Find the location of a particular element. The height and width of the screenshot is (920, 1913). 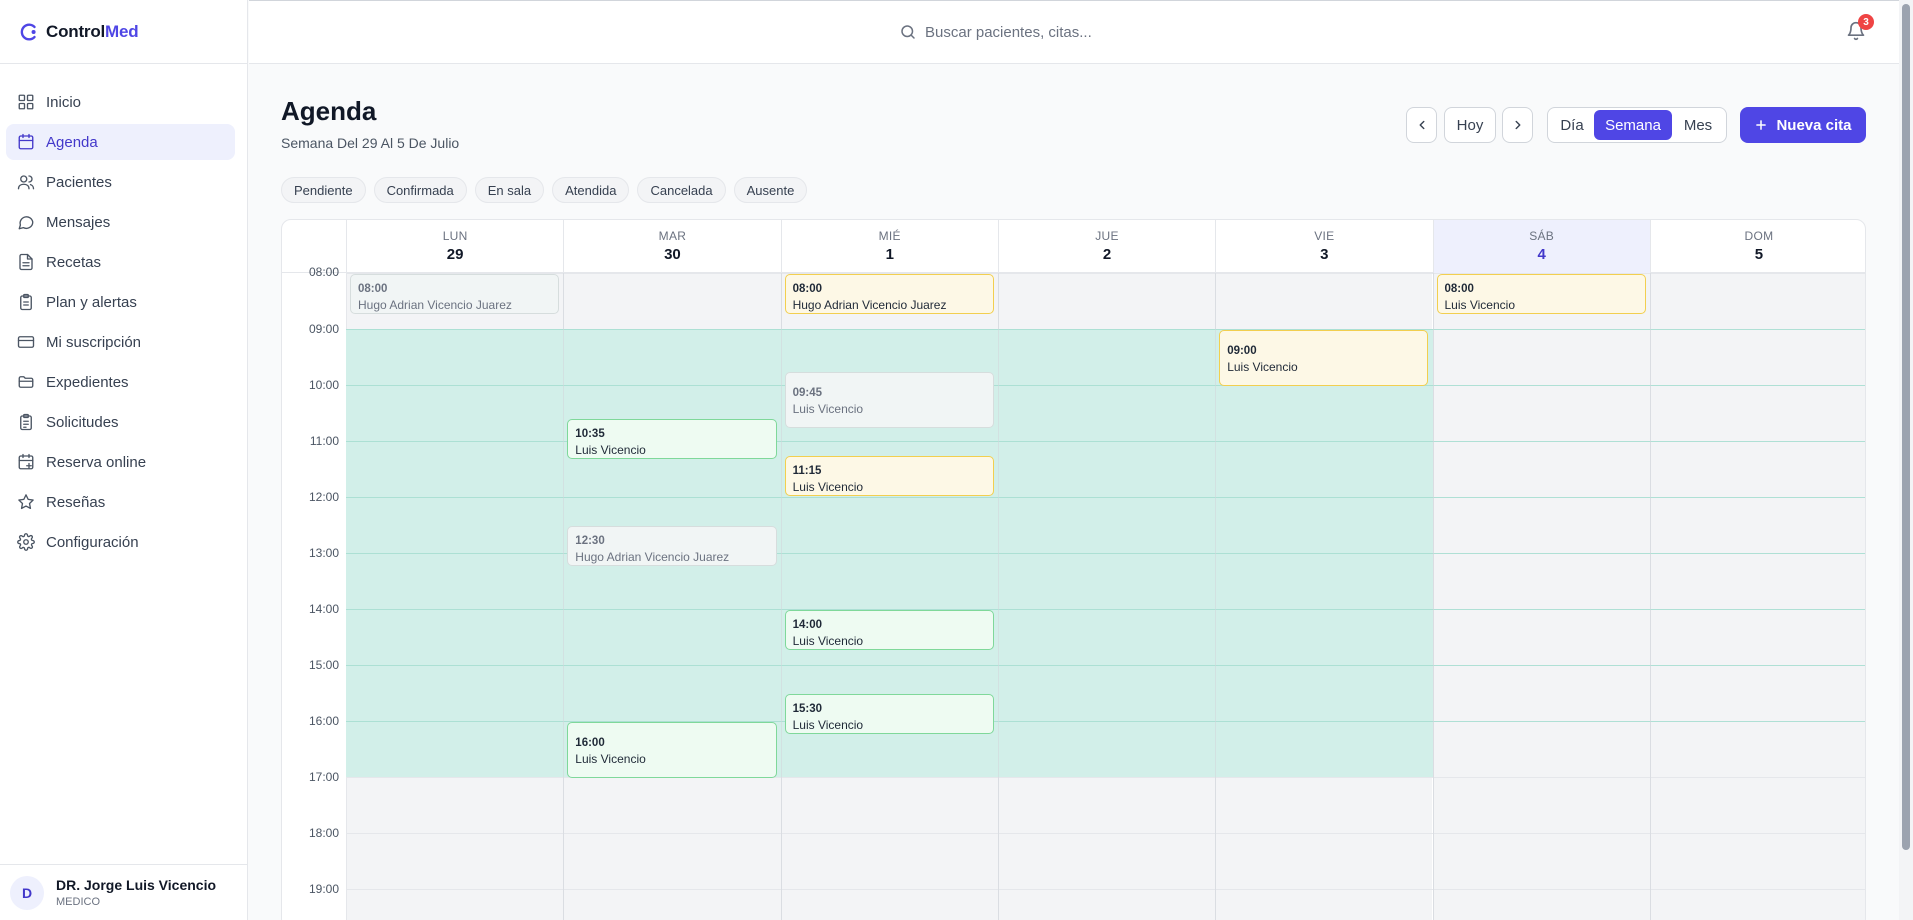

day-header-vie: VIE 3 is located at coordinates (1323, 246).